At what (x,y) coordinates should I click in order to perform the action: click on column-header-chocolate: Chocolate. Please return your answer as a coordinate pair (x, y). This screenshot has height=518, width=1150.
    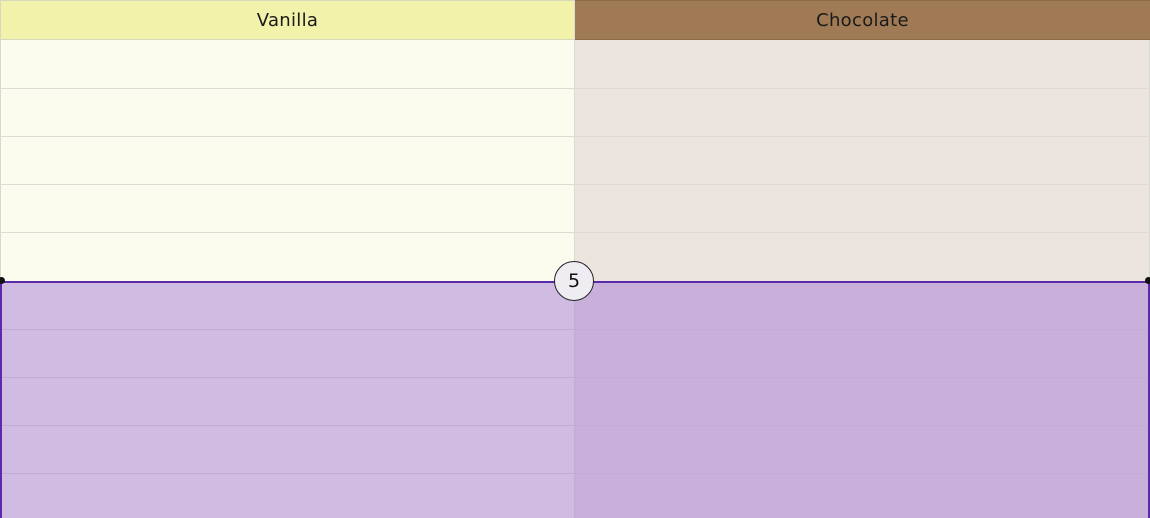
    Looking at the image, I should click on (862, 20).